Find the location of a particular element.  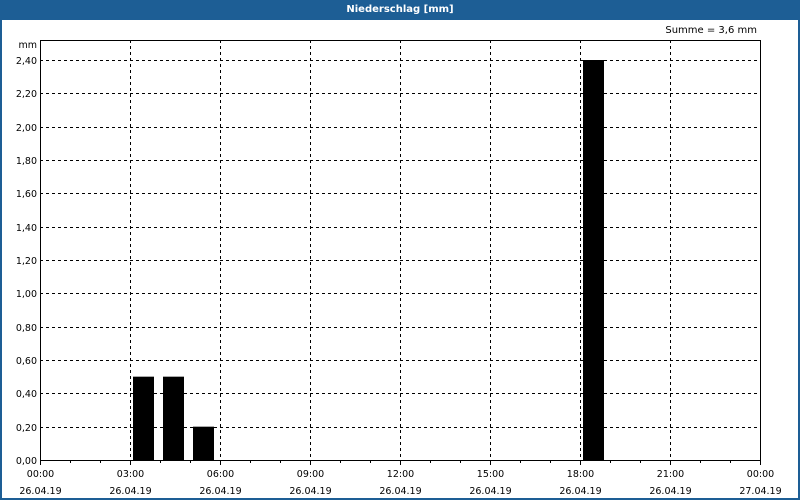

x-tick-time: 06:00 is located at coordinates (220, 474).